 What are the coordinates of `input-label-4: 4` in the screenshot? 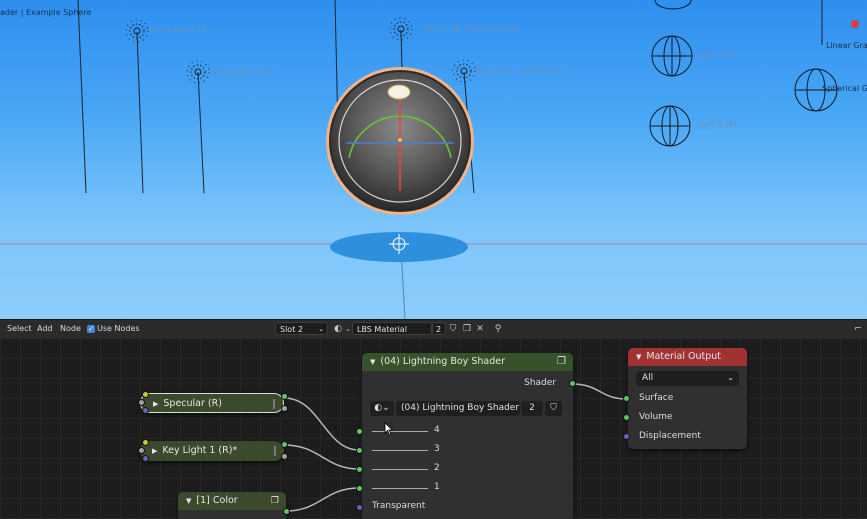 It's located at (437, 430).